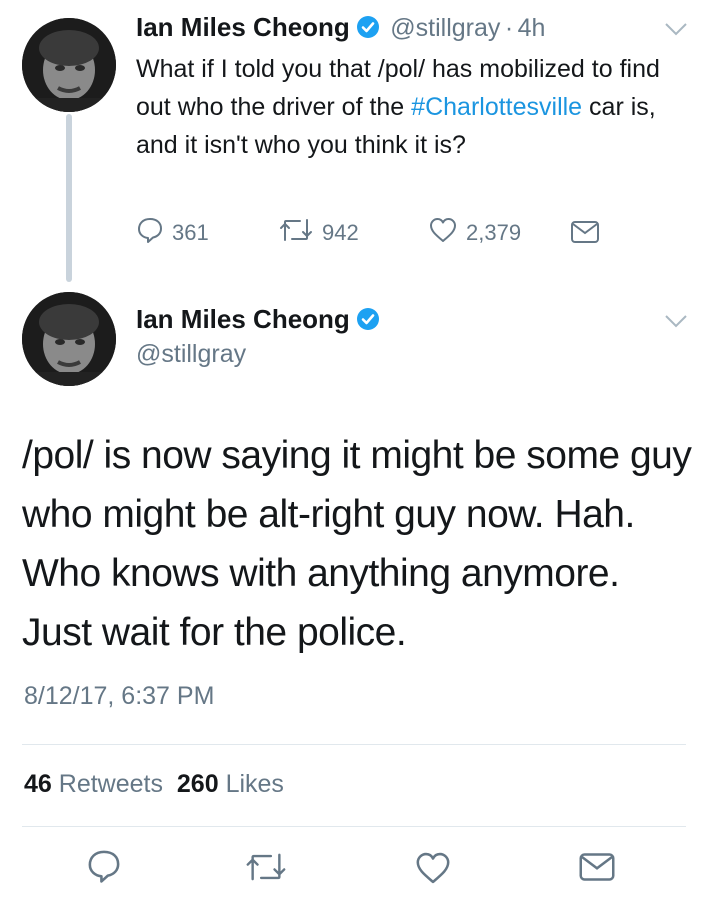  What do you see at coordinates (190, 232) in the screenshot?
I see `reply-count: 361` at bounding box center [190, 232].